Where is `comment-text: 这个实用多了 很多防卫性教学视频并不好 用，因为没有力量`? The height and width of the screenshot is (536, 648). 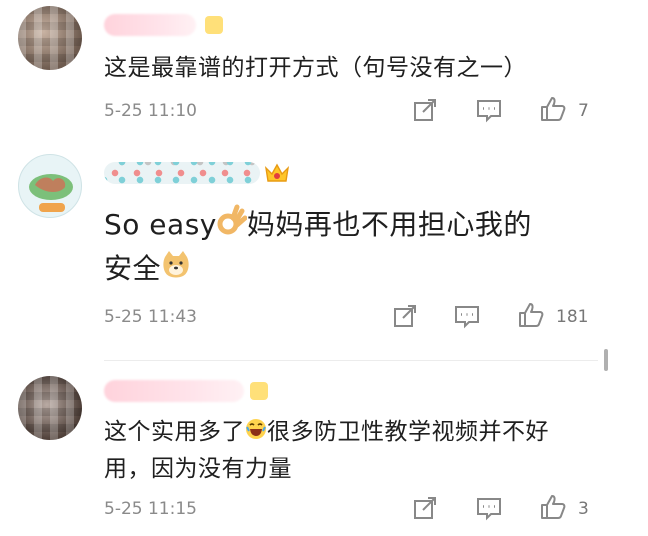 comment-text: 这个实用多了 很多防卫性教学视频并不好 用，因为没有力量 is located at coordinates (356, 450).